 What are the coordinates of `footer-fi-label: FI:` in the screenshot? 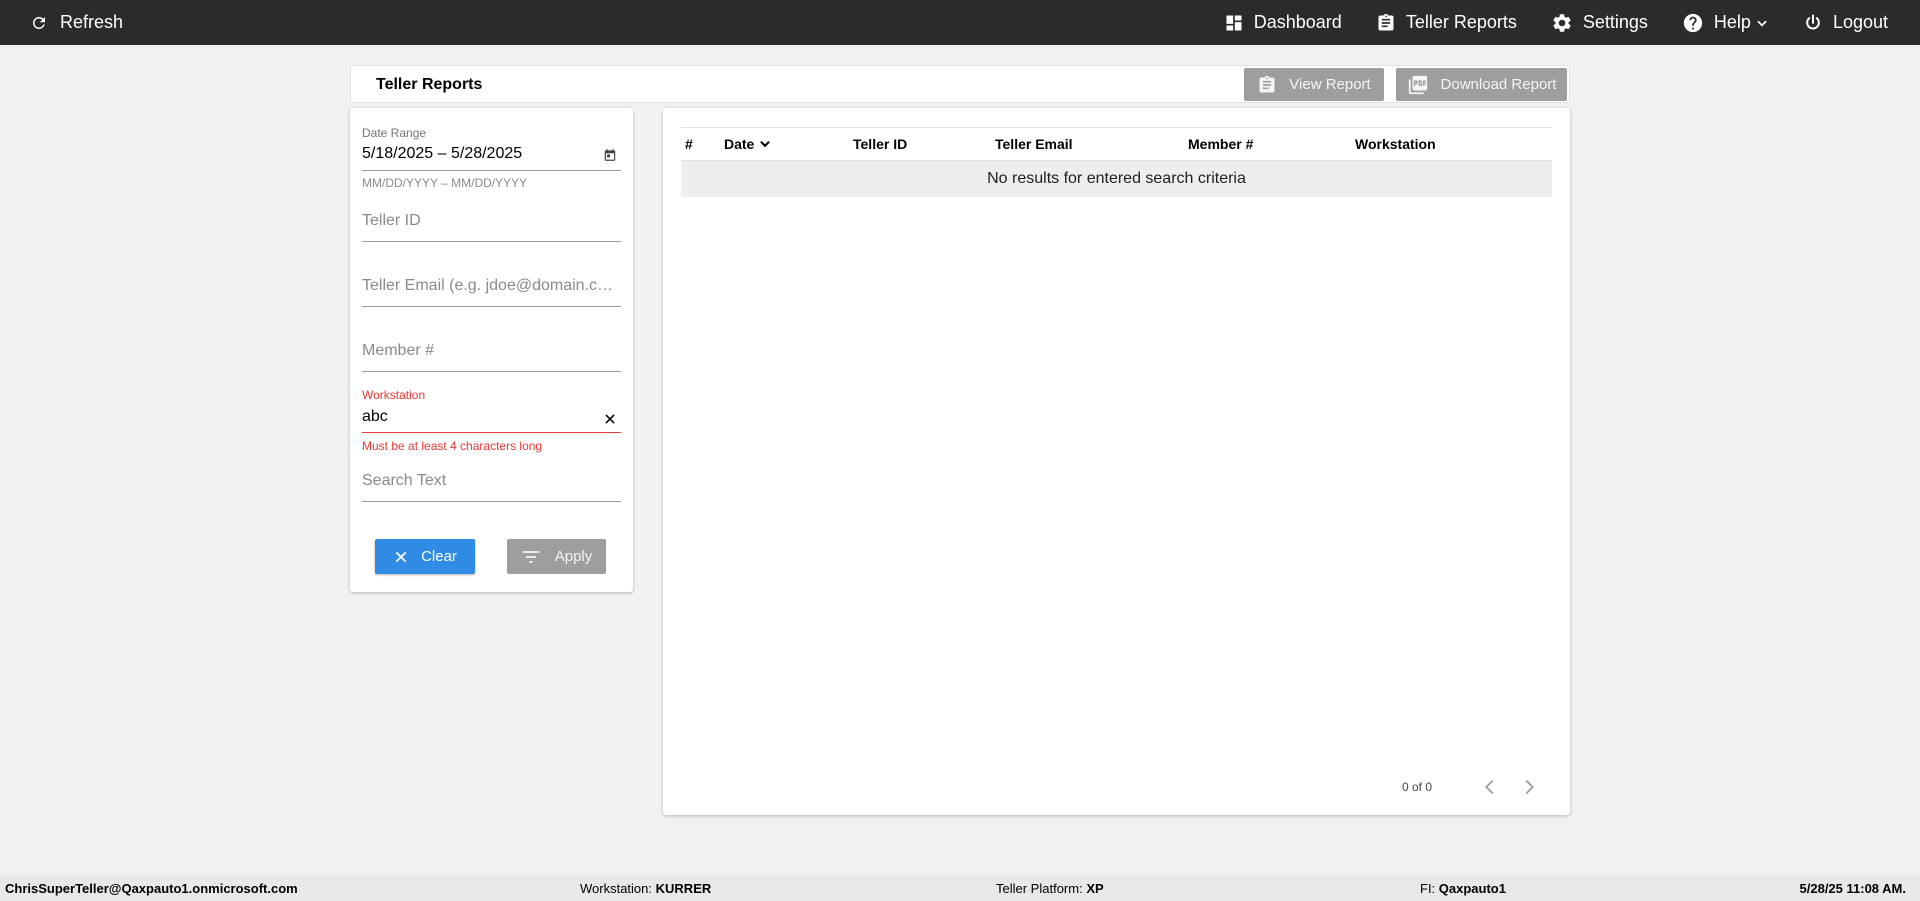 It's located at (1428, 888).